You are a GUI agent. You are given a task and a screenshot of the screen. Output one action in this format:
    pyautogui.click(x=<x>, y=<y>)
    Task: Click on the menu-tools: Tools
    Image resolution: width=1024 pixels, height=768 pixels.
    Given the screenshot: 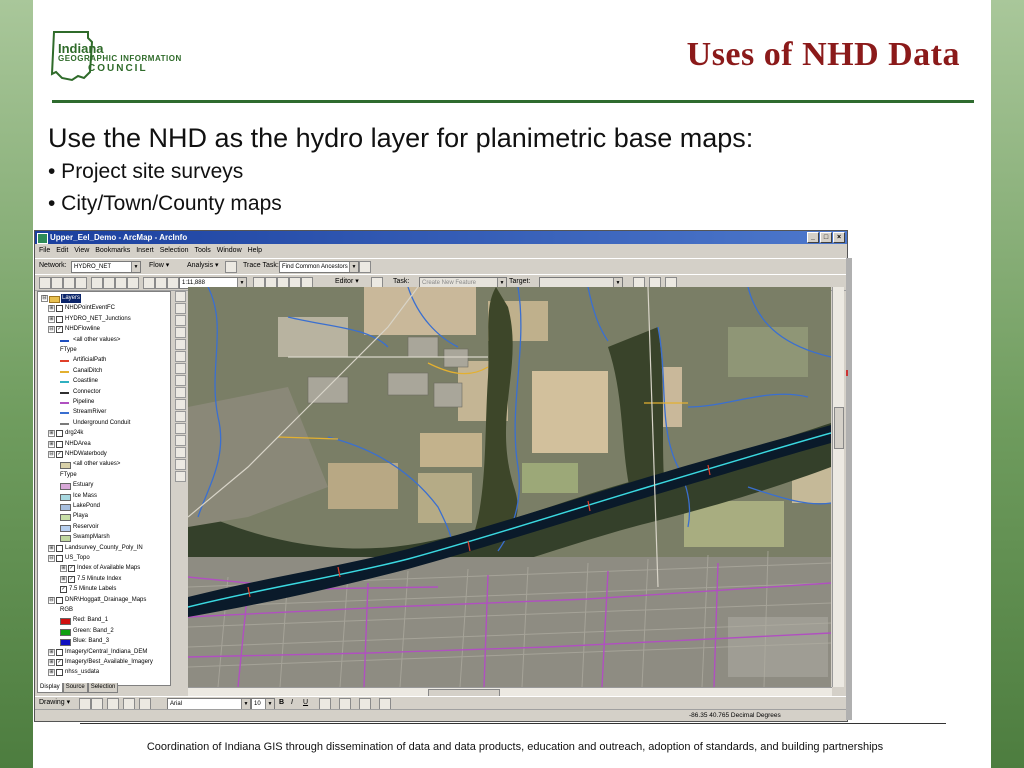 What is the action you would take?
    pyautogui.click(x=202, y=250)
    